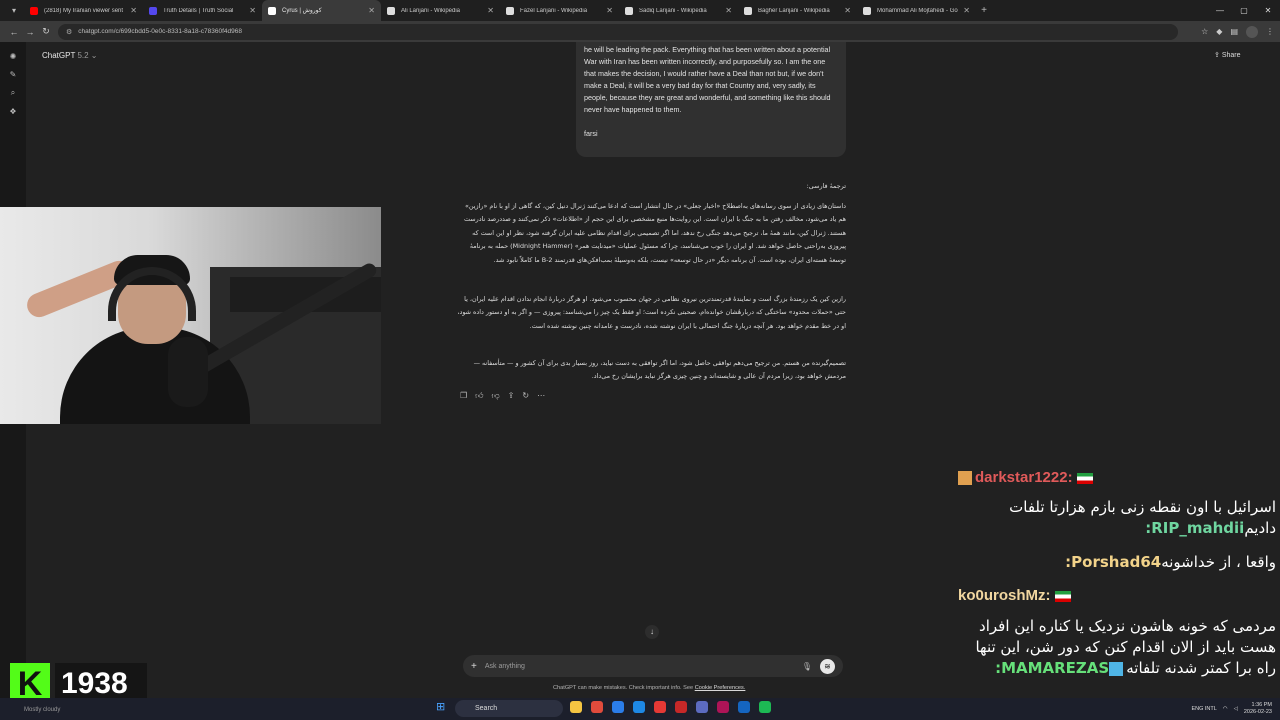  Describe the element at coordinates (681, 707) in the screenshot. I see `taskbar-app-gmail-icon` at that location.